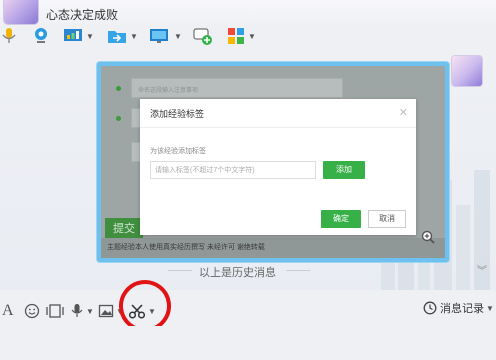  Describe the element at coordinates (430, 308) in the screenshot. I see `clock-icon` at that location.